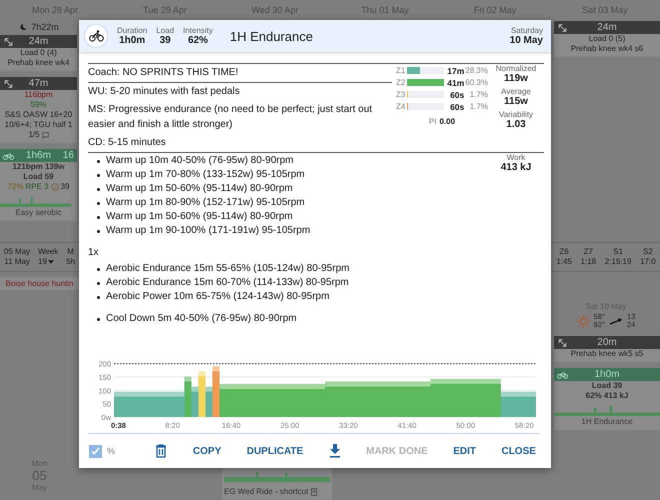  I want to click on card-text: 62% 413 kJ, so click(607, 396).